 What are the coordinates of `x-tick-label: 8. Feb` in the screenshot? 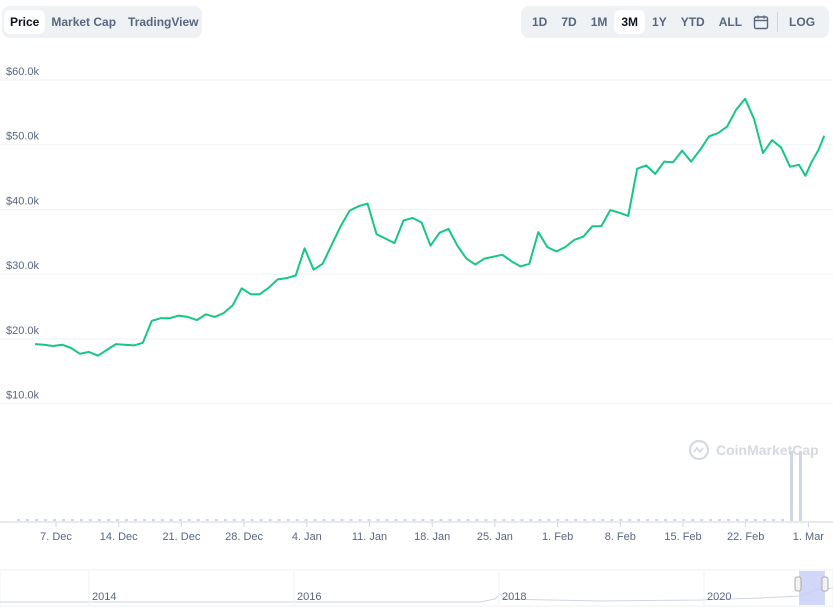 It's located at (620, 537).